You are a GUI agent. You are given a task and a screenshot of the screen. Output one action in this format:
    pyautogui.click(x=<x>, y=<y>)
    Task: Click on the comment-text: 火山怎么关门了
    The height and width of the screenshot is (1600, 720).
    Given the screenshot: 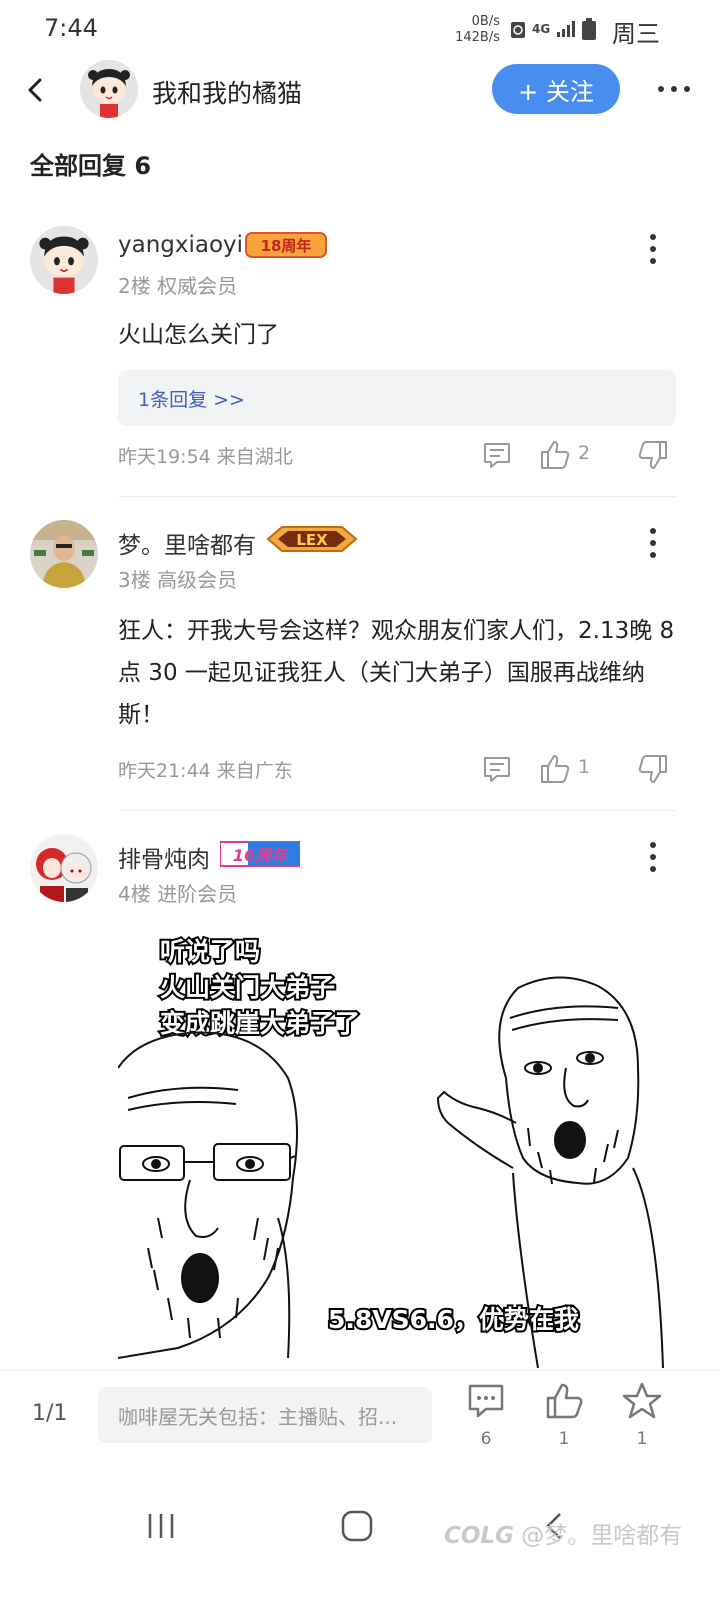 What is the action you would take?
    pyautogui.click(x=198, y=335)
    